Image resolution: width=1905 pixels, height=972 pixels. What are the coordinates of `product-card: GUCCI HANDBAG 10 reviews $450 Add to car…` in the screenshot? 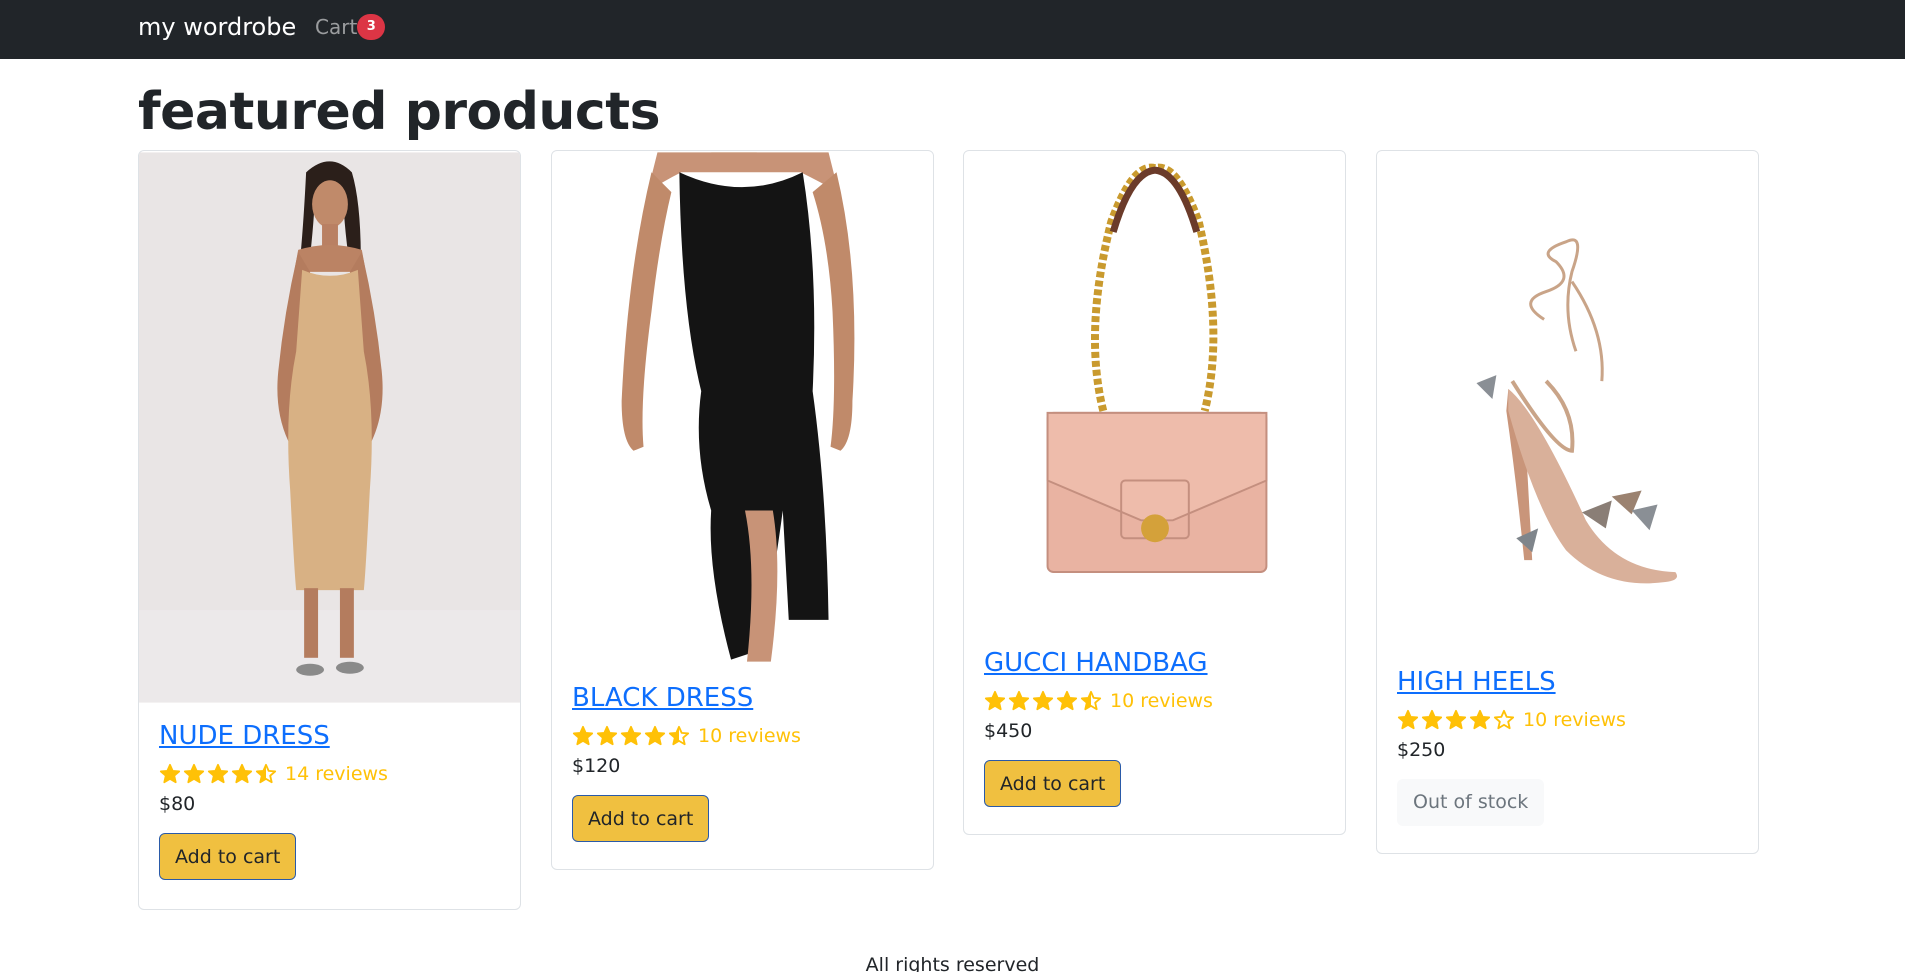 It's located at (1154, 492).